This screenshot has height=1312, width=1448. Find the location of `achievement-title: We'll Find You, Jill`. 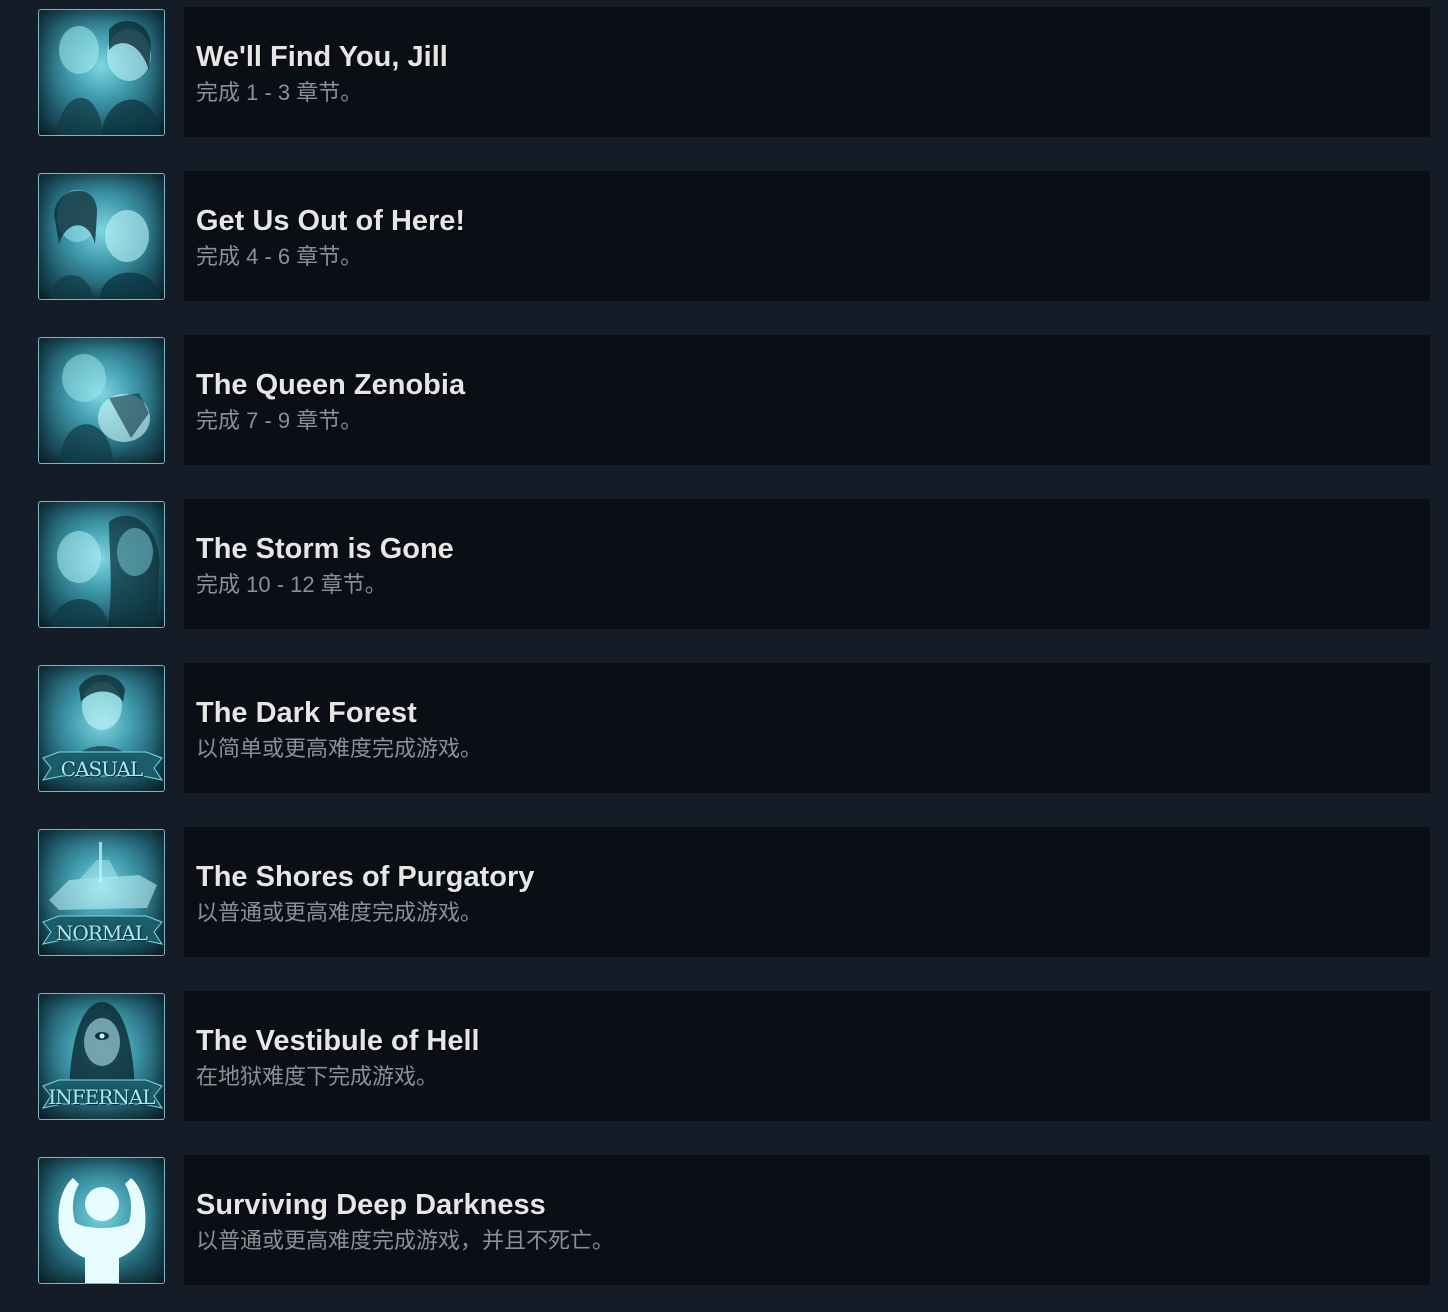

achievement-title: We'll Find You, Jill is located at coordinates (322, 57).